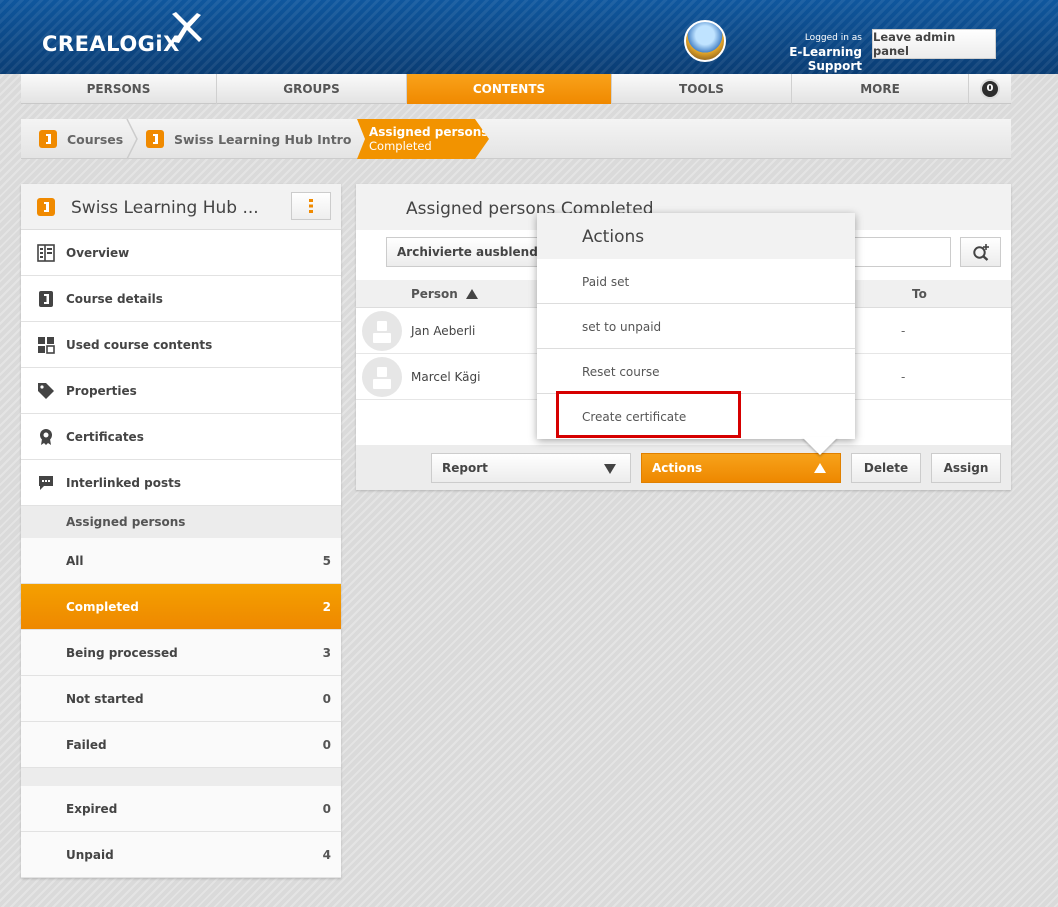 This screenshot has width=1058, height=907. I want to click on report-dropdown: Report, so click(531, 468).